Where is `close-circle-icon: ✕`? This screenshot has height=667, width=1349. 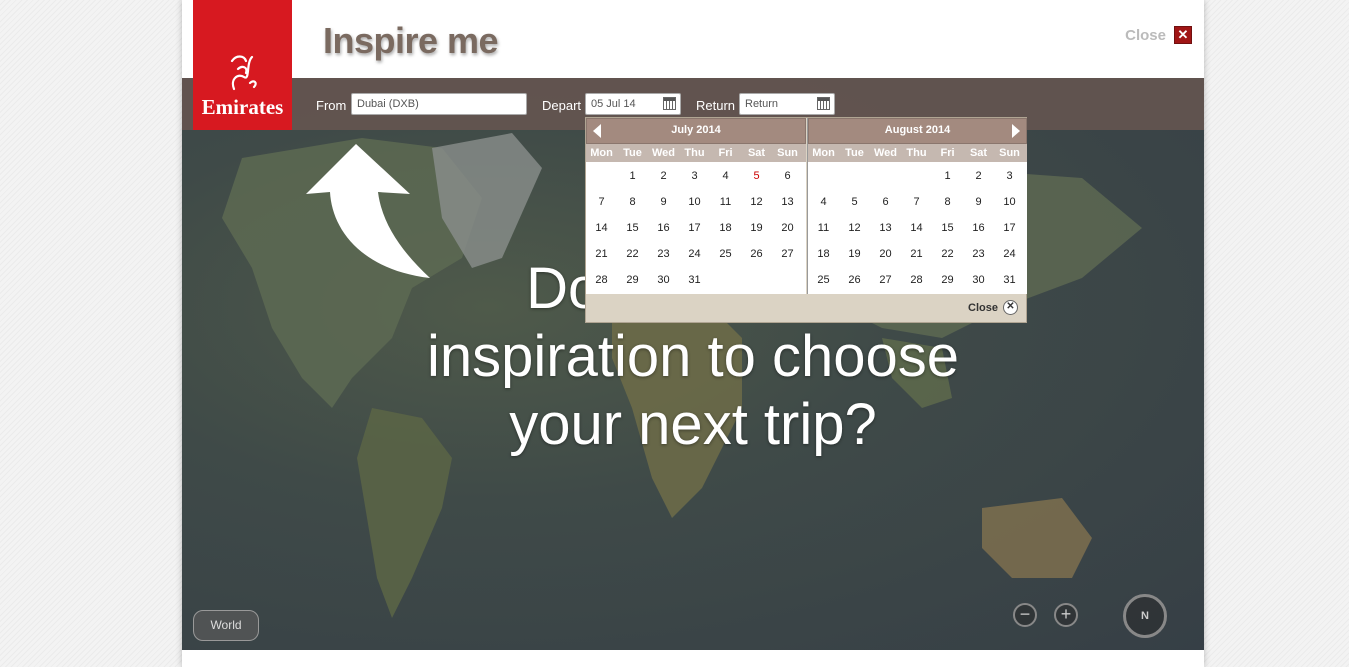
close-circle-icon: ✕ is located at coordinates (1010, 307).